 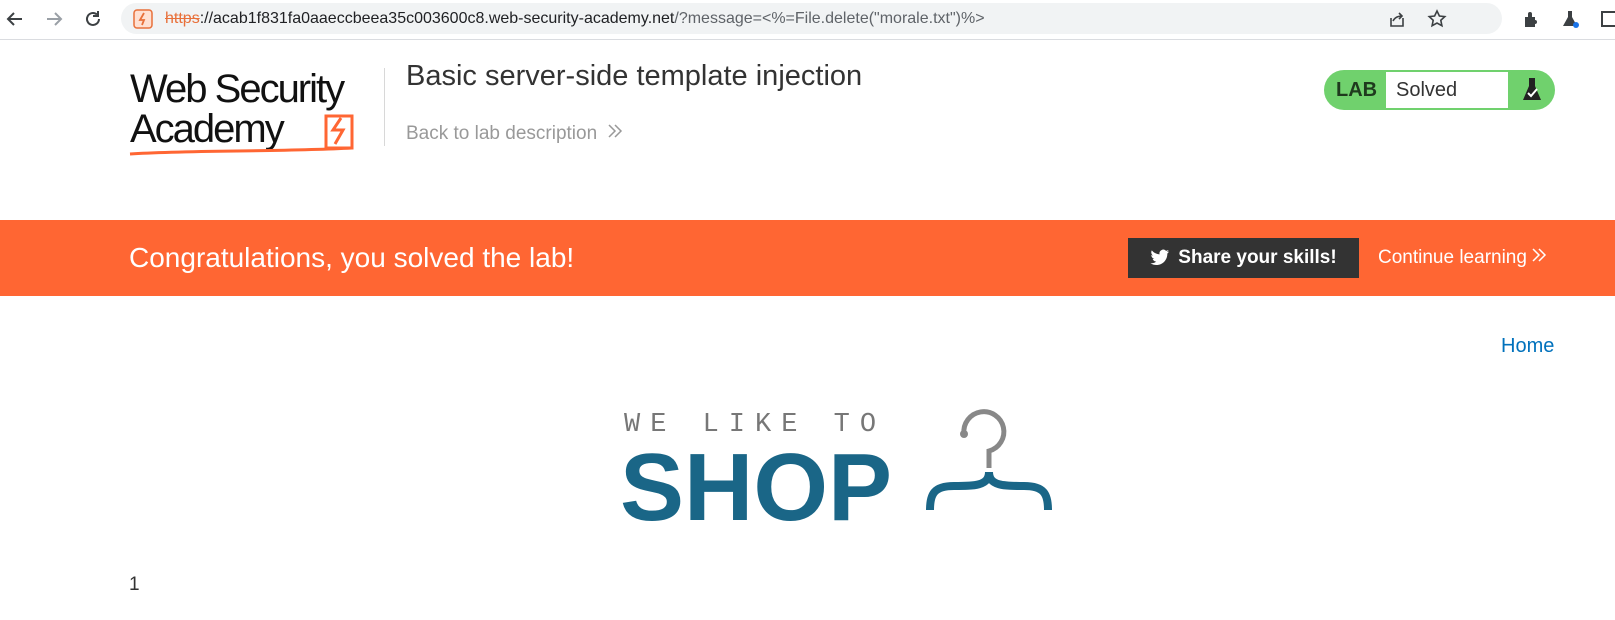 I want to click on shop-wordmark: SHOP, so click(x=756, y=487).